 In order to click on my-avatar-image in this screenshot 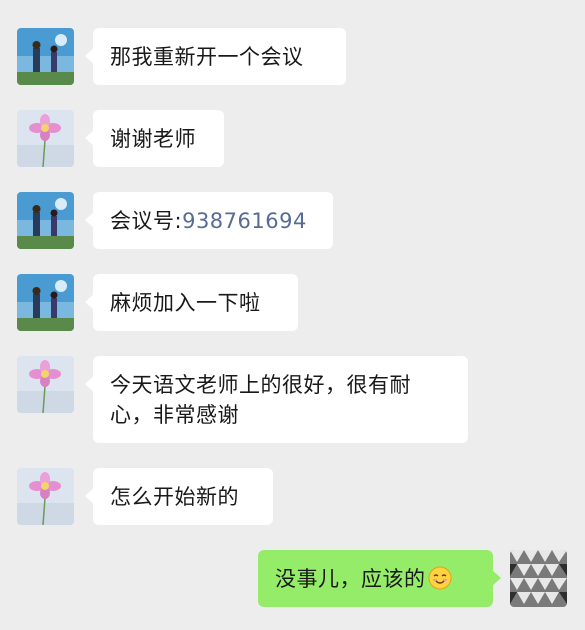, I will do `click(538, 578)`.